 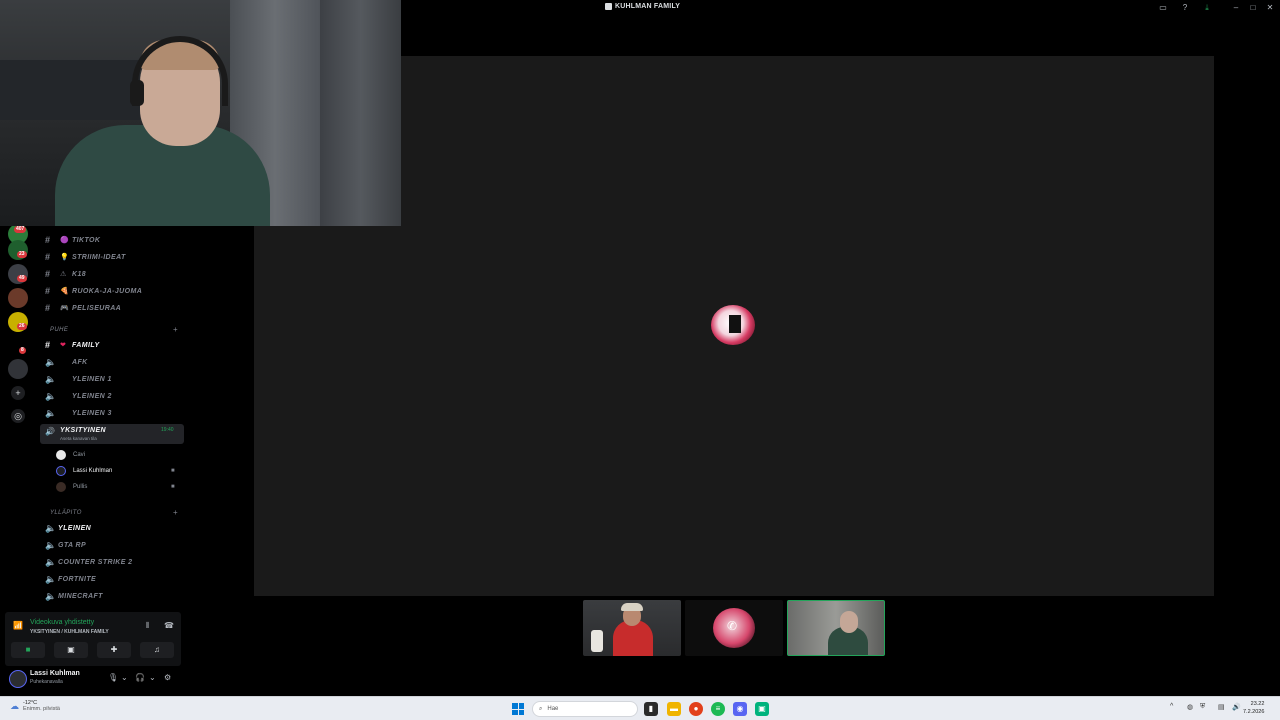 What do you see at coordinates (71, 650) in the screenshot?
I see `screen-share-button: ▣` at bounding box center [71, 650].